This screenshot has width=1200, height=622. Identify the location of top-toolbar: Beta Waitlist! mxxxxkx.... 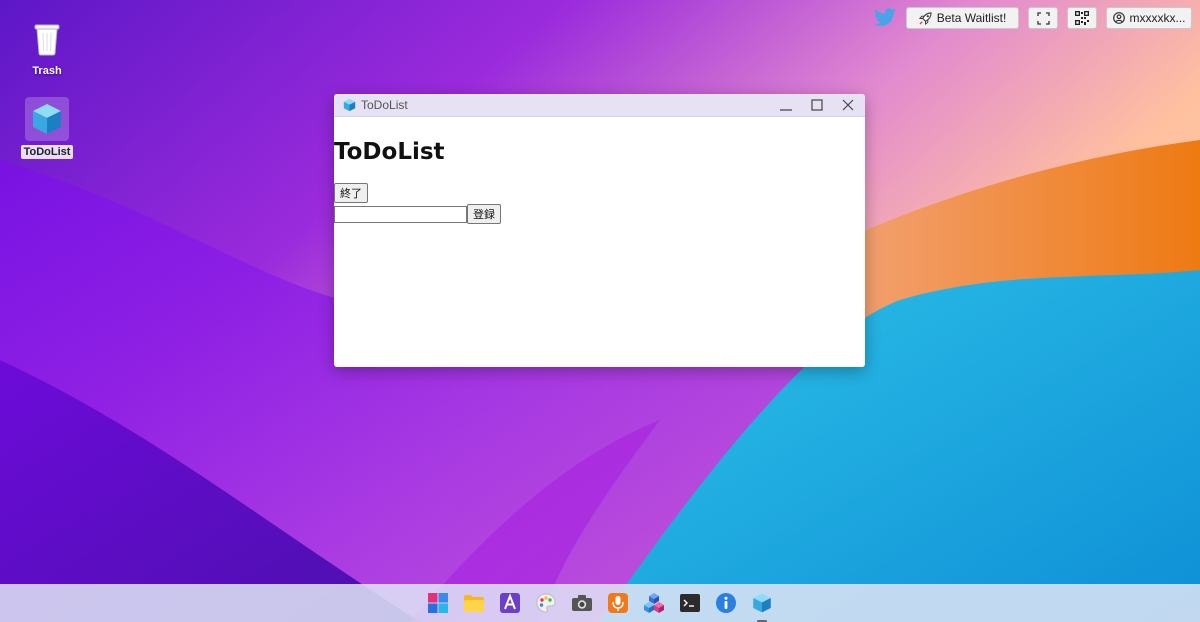
(1032, 18).